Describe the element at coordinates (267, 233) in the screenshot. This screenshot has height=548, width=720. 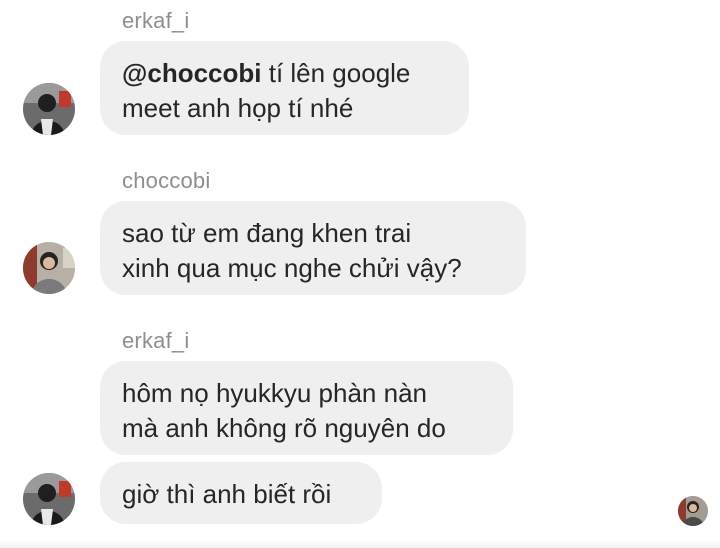
I see `message-text: sao từ em đang khen trai` at that location.